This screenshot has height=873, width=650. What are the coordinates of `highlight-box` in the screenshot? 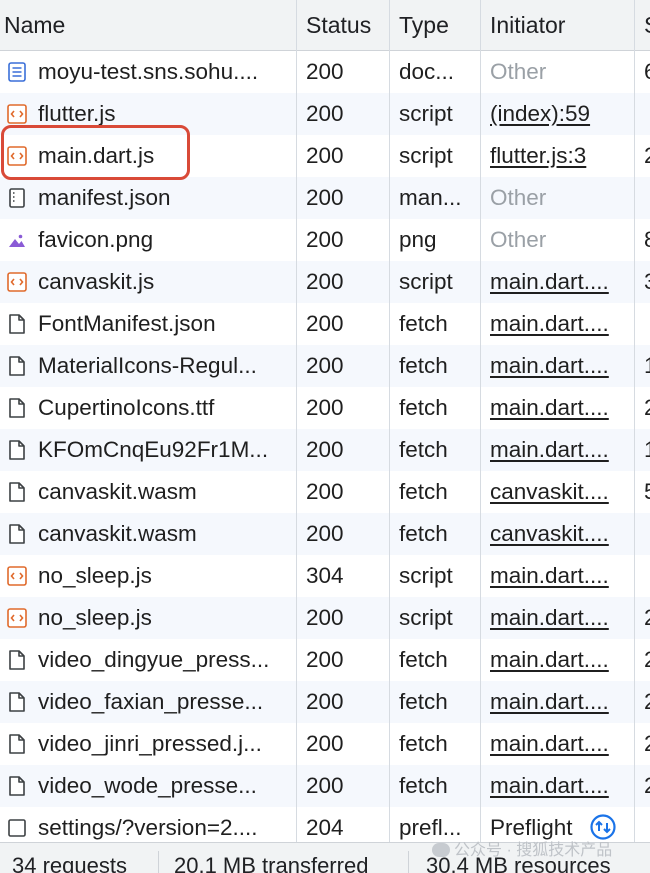 It's located at (95, 152).